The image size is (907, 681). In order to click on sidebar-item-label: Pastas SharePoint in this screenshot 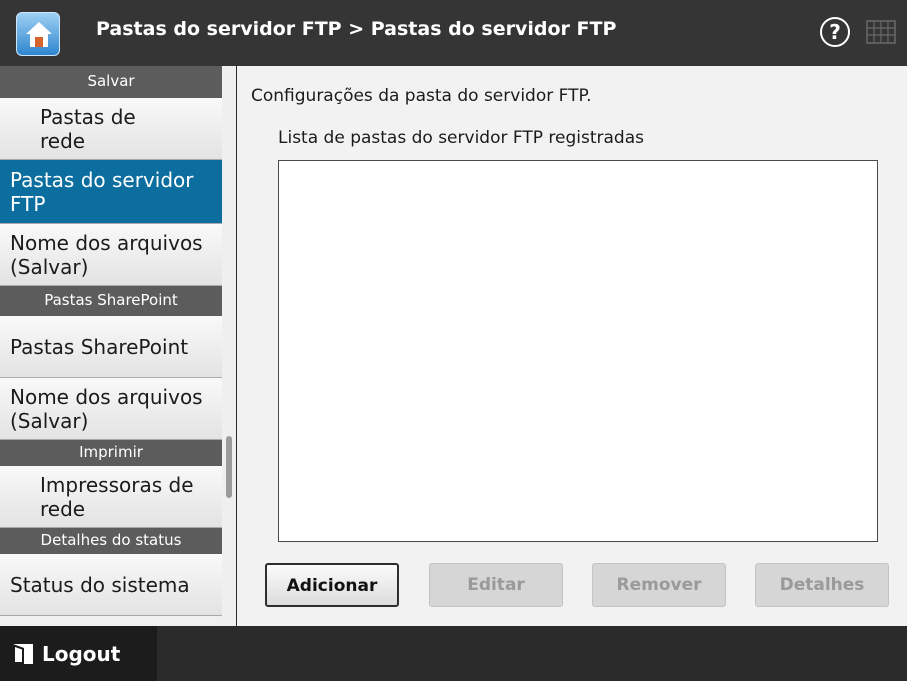, I will do `click(99, 346)`.